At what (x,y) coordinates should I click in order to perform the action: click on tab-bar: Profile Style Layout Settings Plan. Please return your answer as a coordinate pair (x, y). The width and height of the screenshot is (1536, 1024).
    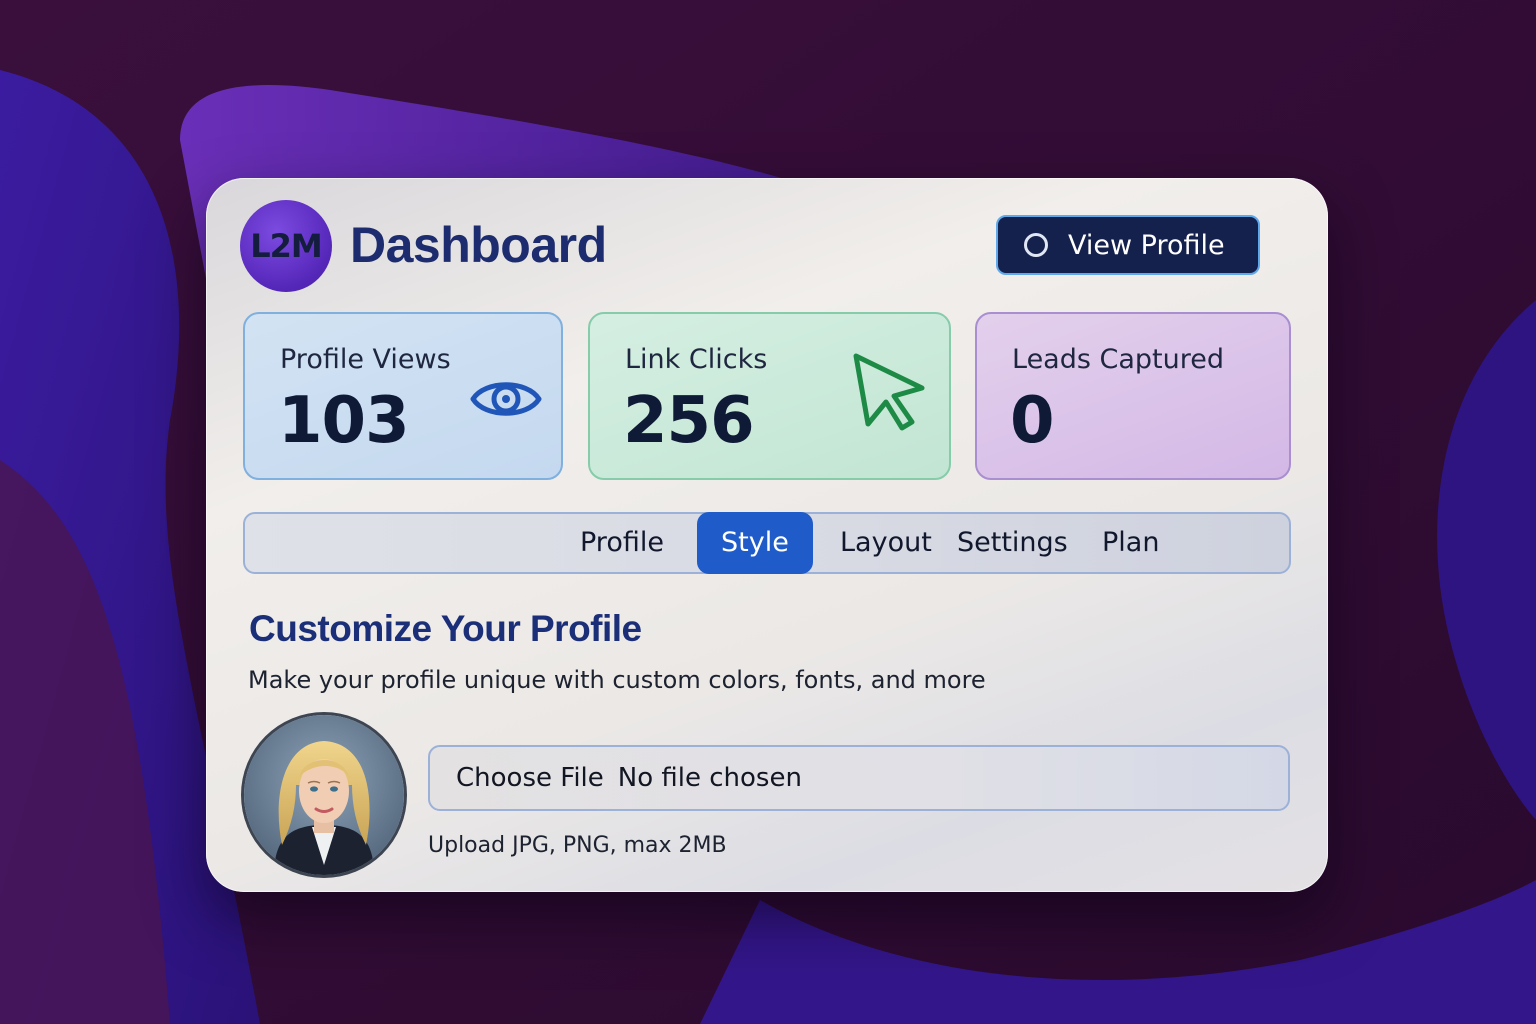
    Looking at the image, I should click on (767, 543).